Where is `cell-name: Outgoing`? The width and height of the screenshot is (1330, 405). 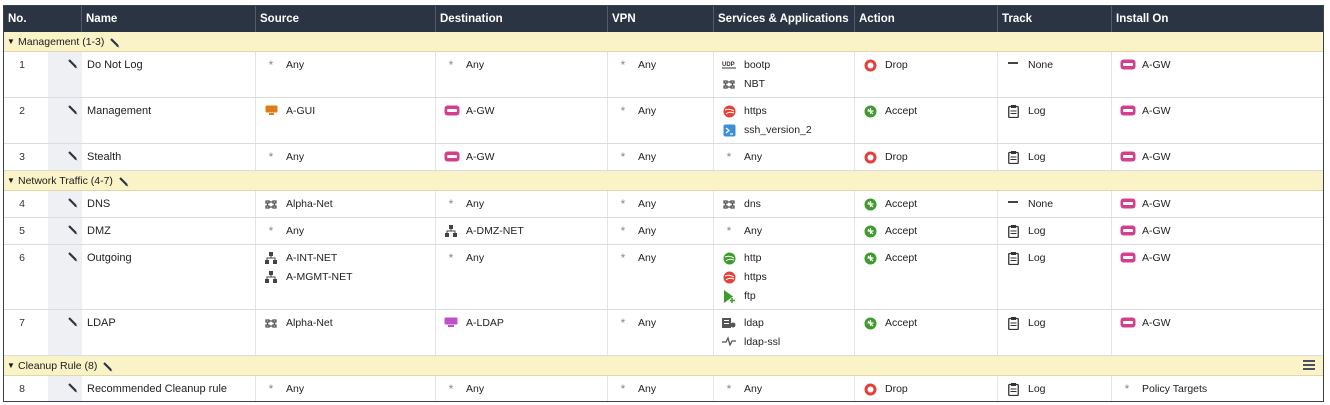 cell-name: Outgoing is located at coordinates (169, 277).